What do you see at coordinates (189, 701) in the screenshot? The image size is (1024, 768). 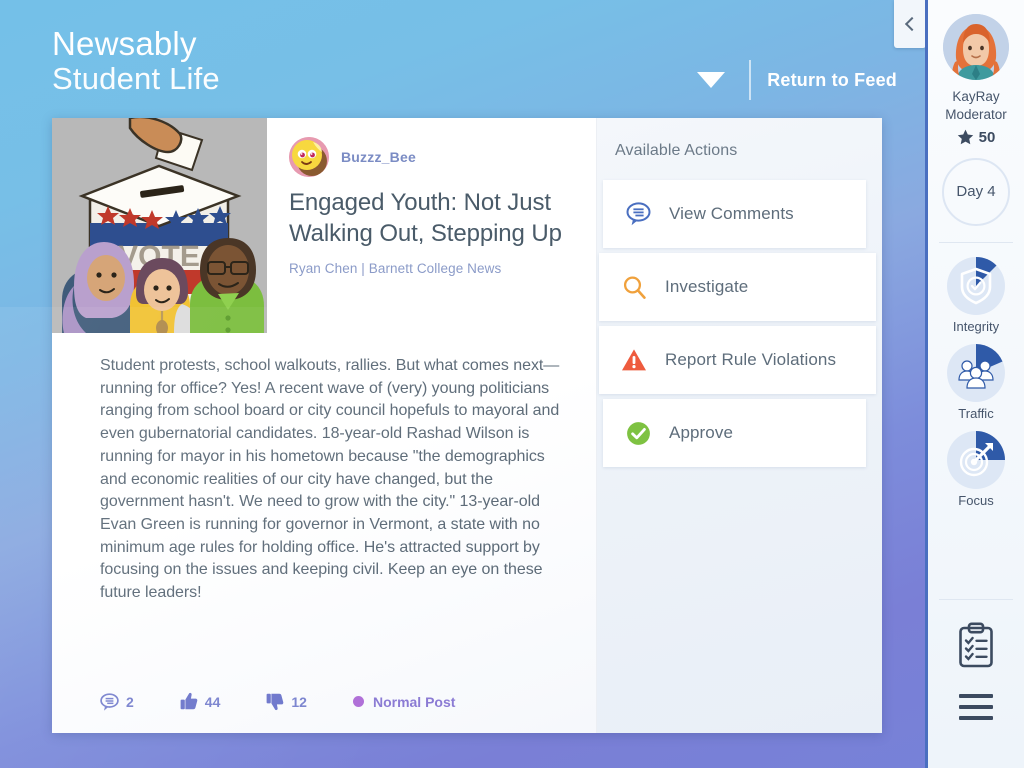 I see `thumbs-up-icon` at bounding box center [189, 701].